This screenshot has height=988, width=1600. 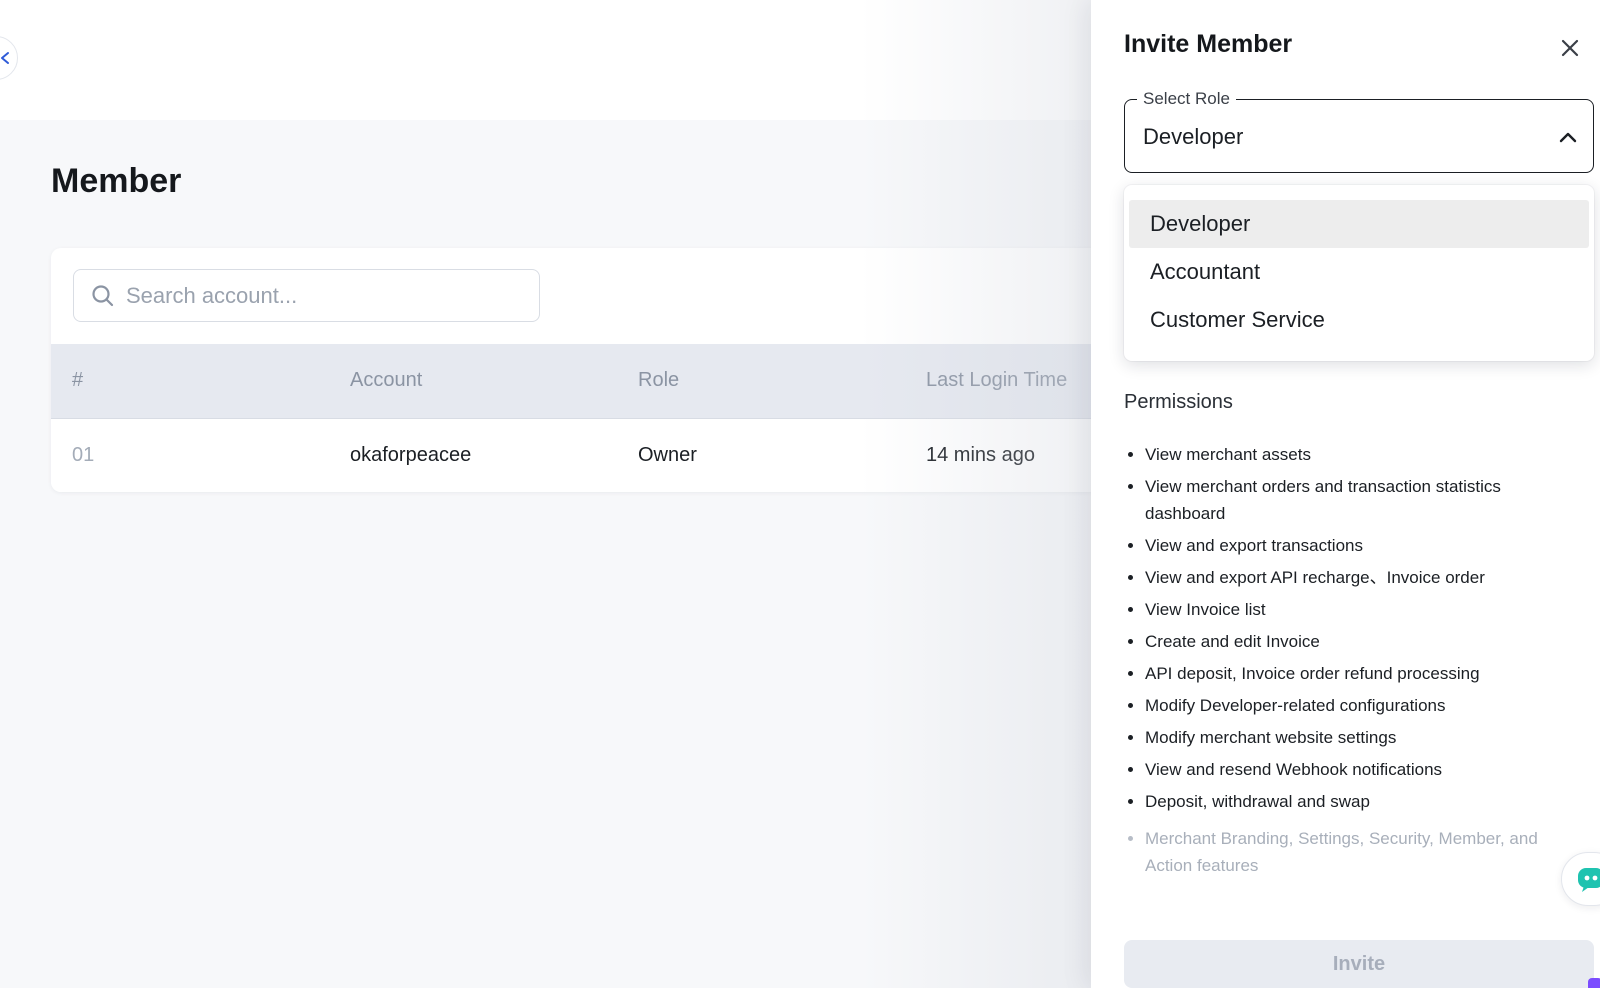 I want to click on row-role: Owner, so click(x=667, y=455).